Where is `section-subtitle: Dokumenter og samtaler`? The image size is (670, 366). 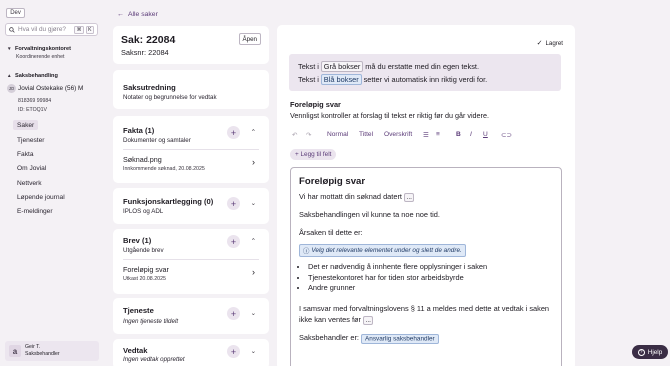 section-subtitle: Dokumenter og samtaler is located at coordinates (157, 140).